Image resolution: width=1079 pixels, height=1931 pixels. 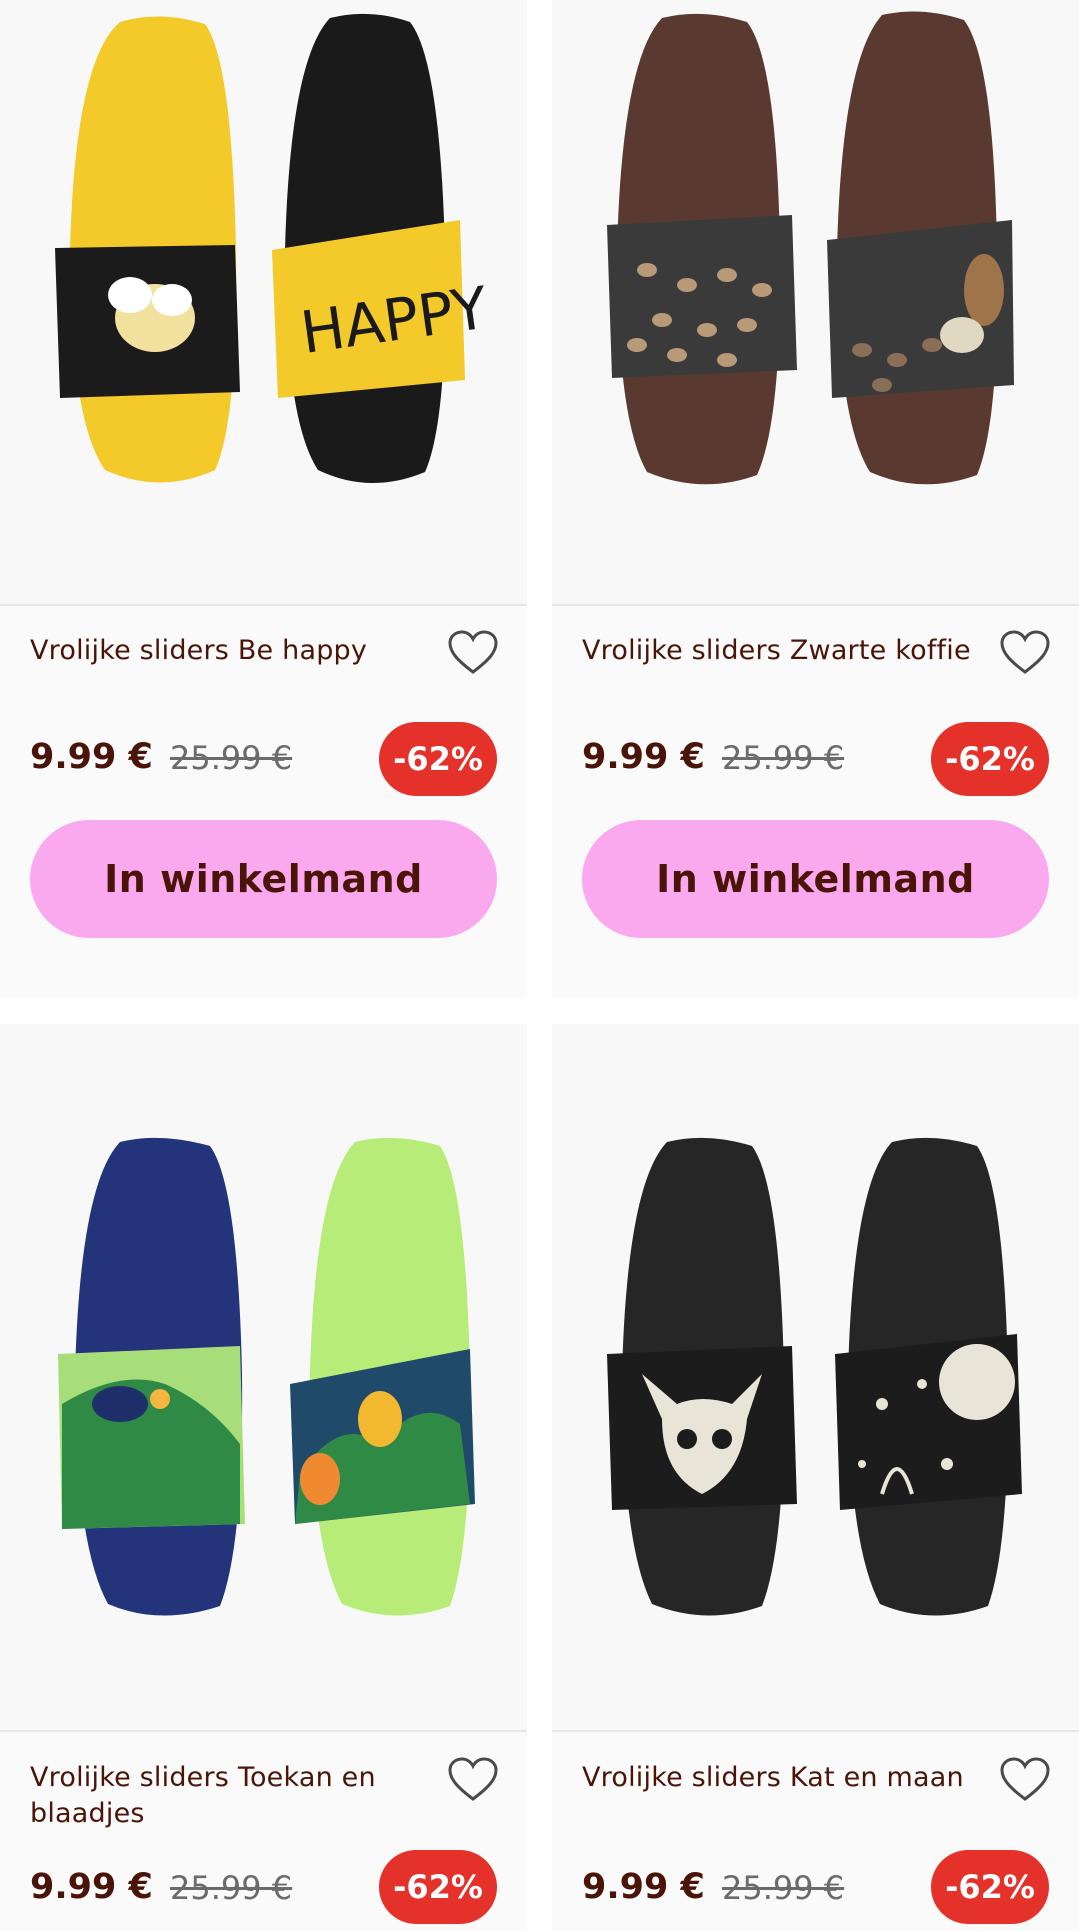 What do you see at coordinates (230, 1796) in the screenshot?
I see `product-title: Vrolijke sliders Toekan en blaadjes` at bounding box center [230, 1796].